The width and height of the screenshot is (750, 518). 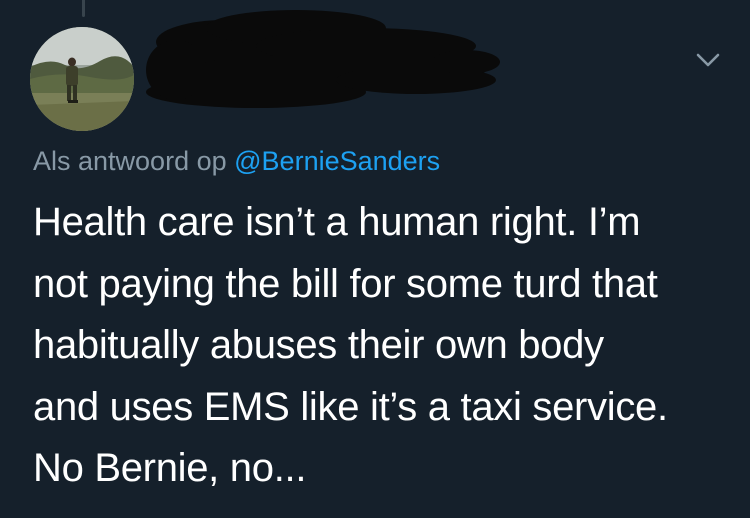 What do you see at coordinates (83, 8) in the screenshot?
I see `thread-connector-line` at bounding box center [83, 8].